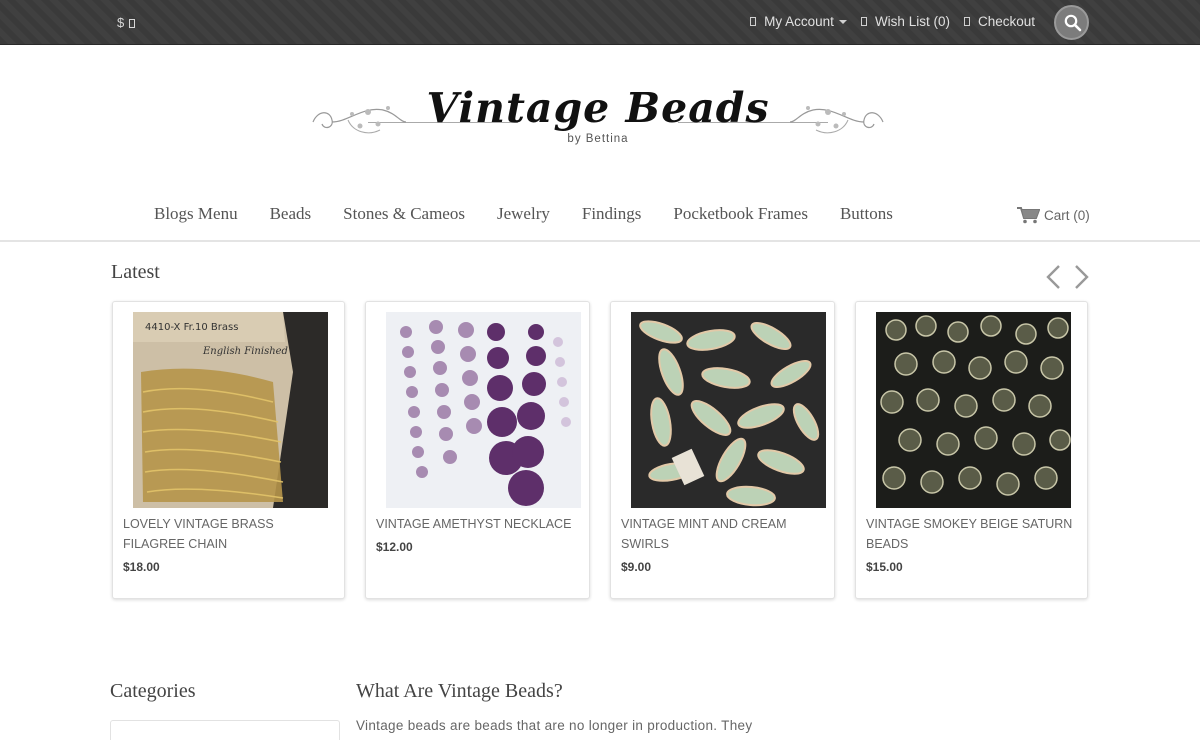 The height and width of the screenshot is (740, 1200). What do you see at coordinates (1067, 215) in the screenshot?
I see `cart-label: Cart (0)` at bounding box center [1067, 215].